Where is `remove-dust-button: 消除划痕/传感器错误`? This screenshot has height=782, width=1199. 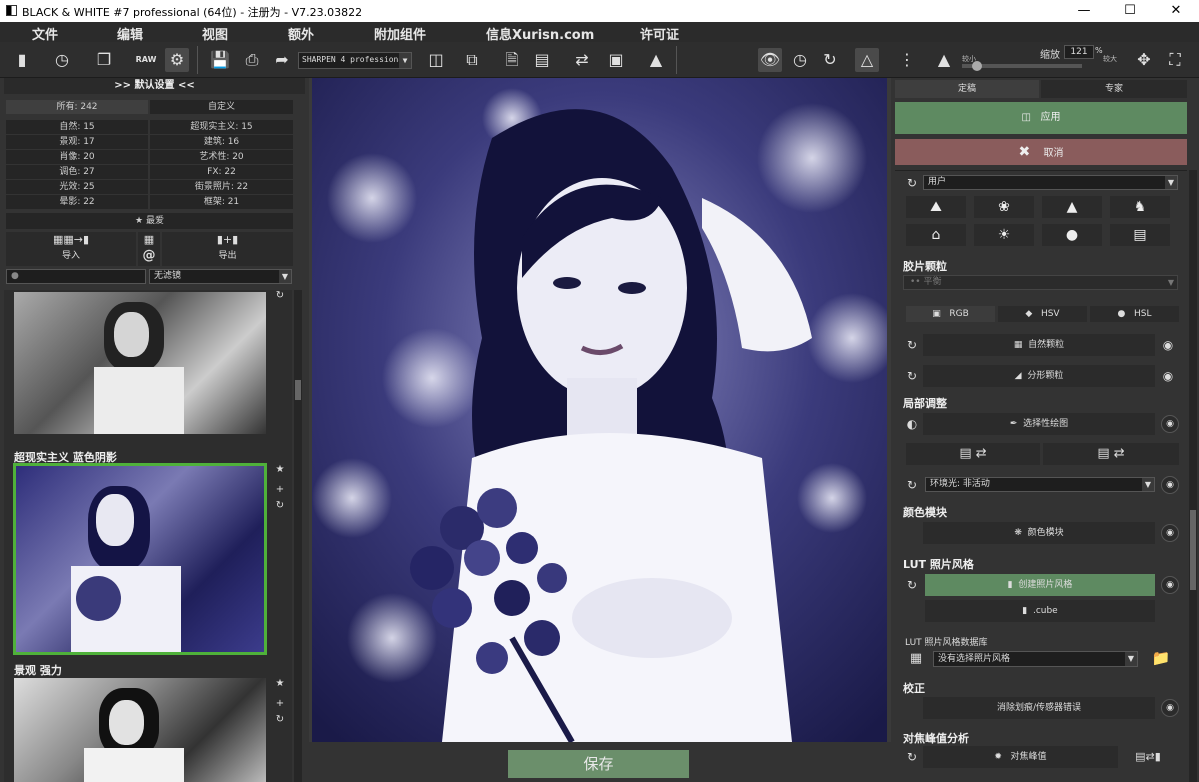 remove-dust-button: 消除划痕/传感器错误 is located at coordinates (1039, 708).